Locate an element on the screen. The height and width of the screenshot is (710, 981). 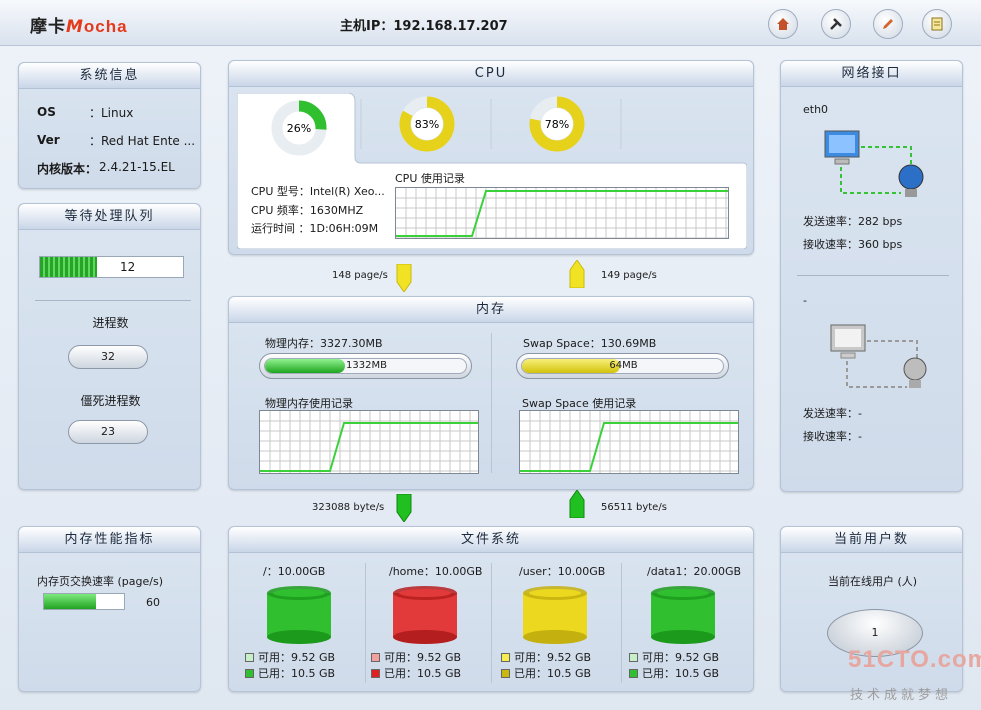
os-value: ：Linux is located at coordinates (111, 113).